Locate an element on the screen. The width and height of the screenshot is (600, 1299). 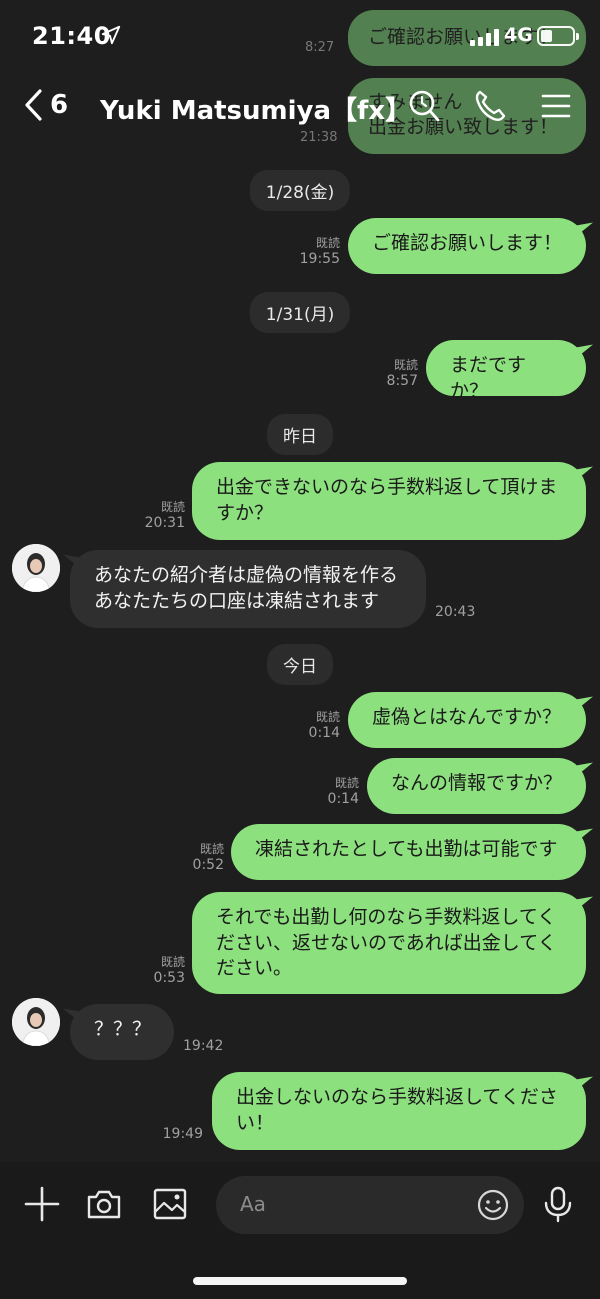
date-separator: 1/31(月) is located at coordinates (300, 312).